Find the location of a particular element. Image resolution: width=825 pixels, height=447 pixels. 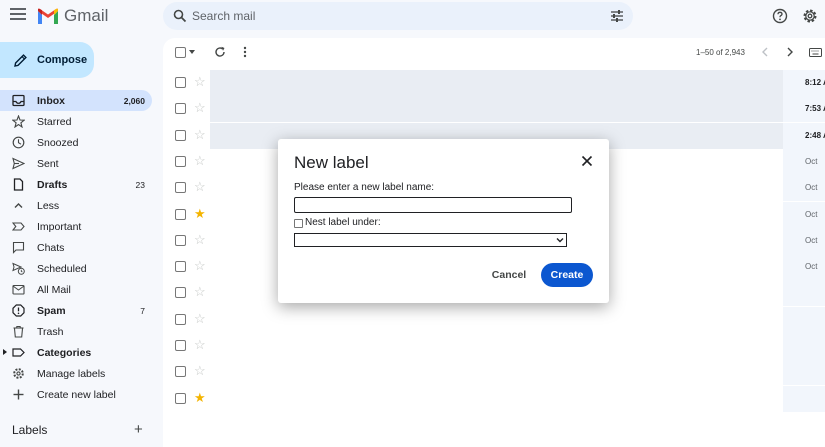

close-icon is located at coordinates (587, 161).